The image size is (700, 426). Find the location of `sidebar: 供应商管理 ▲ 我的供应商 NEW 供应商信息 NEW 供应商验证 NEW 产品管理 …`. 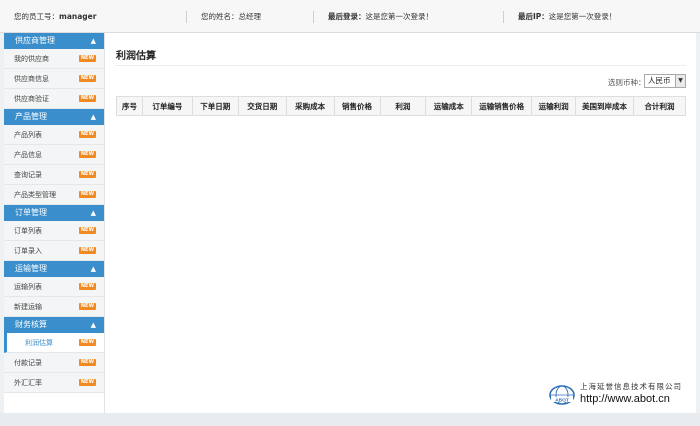

sidebar: 供应商管理 ▲ 我的供应商 NEW 供应商信息 NEW 供应商验证 NEW 产品管理 … is located at coordinates (54, 223).